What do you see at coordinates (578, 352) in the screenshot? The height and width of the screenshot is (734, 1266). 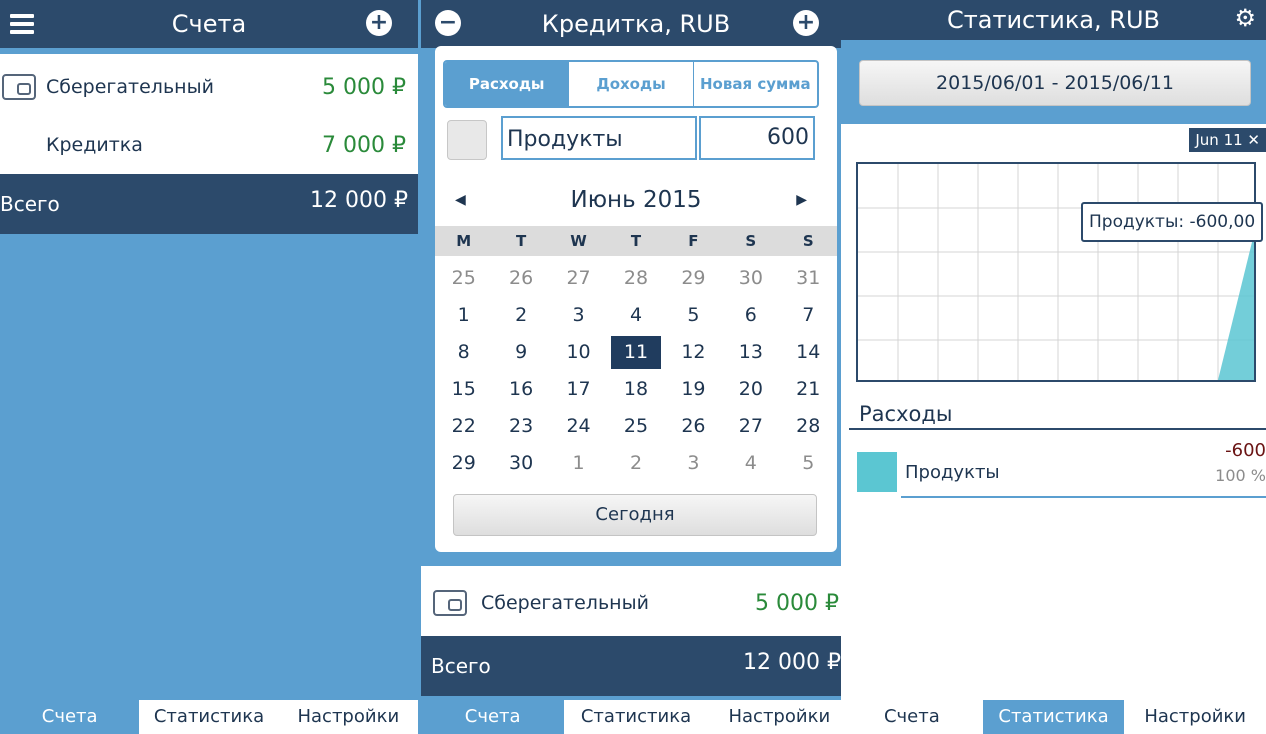 I see `calendar-day: 10` at bounding box center [578, 352].